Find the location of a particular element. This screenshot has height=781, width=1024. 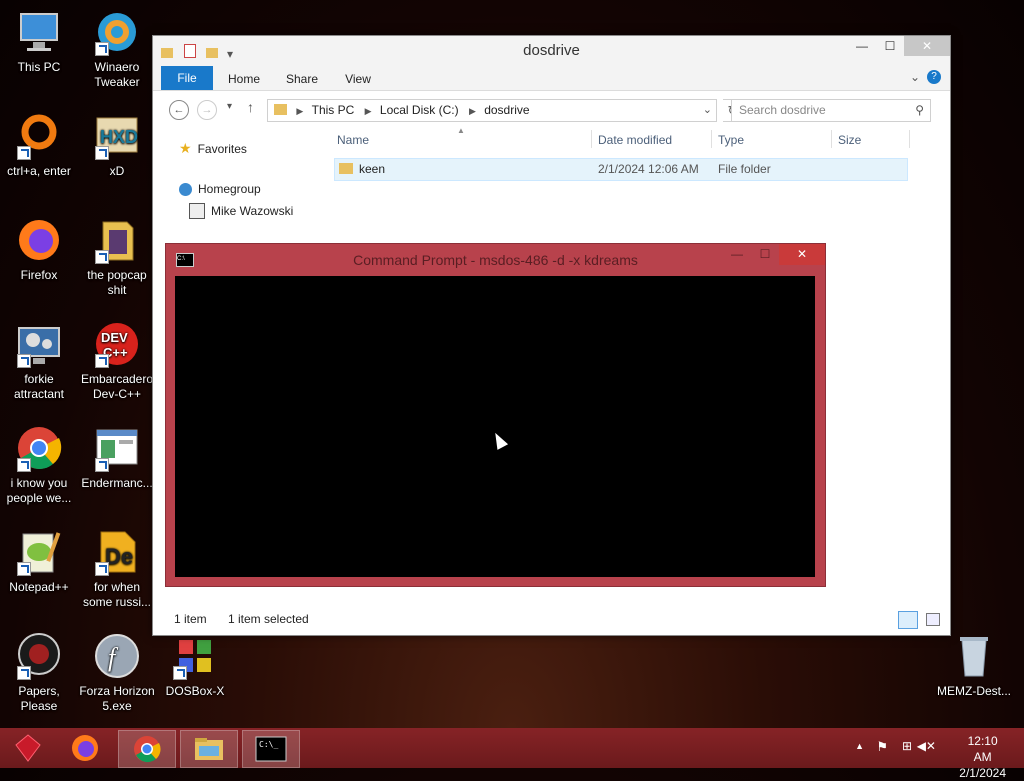

desktop-icon-forkie: forkie attractant is located at coordinates (39, 361).